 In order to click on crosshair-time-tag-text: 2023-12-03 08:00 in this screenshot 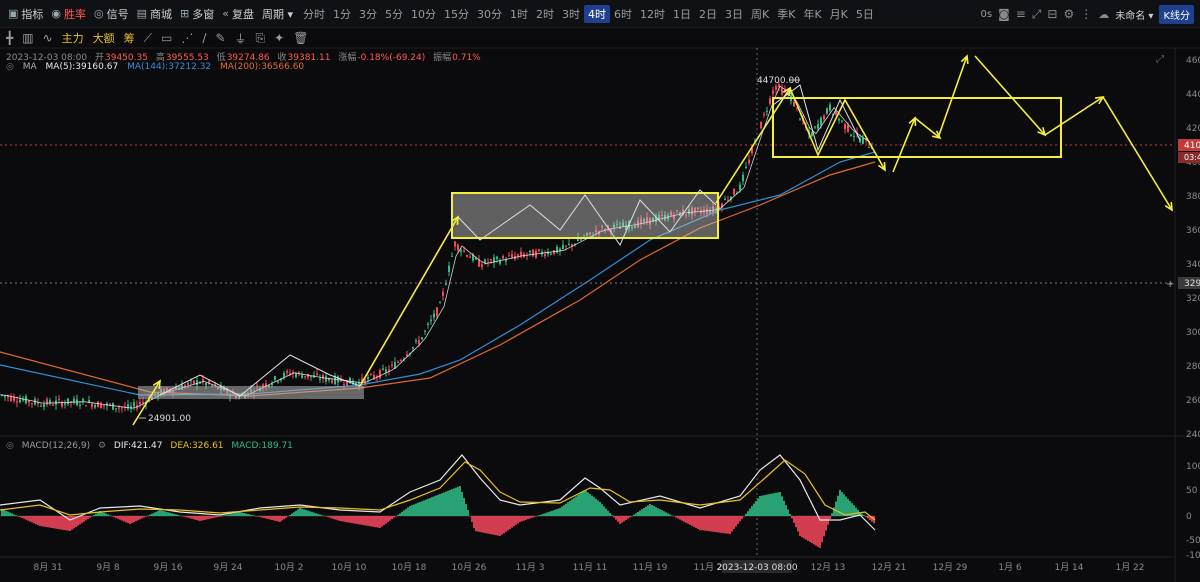, I will do `click(756, 568)`.